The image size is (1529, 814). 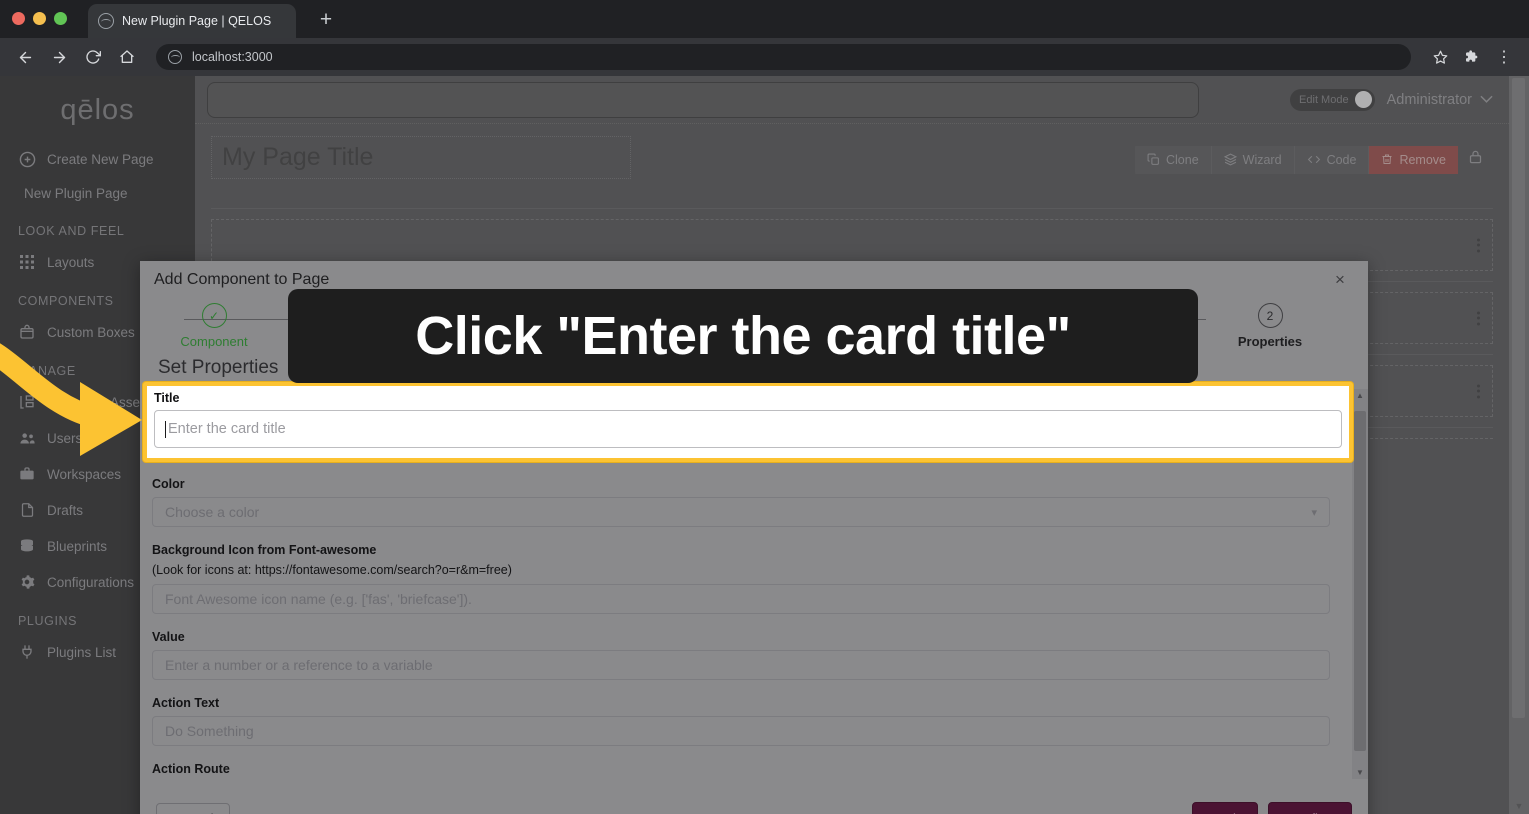 I want to click on window-controls, so click(x=39, y=18).